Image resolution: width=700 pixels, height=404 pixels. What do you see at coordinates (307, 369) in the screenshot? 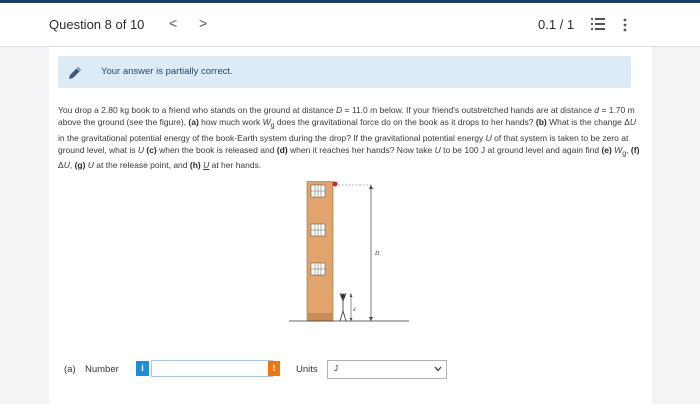
I see `units-label: Units` at bounding box center [307, 369].